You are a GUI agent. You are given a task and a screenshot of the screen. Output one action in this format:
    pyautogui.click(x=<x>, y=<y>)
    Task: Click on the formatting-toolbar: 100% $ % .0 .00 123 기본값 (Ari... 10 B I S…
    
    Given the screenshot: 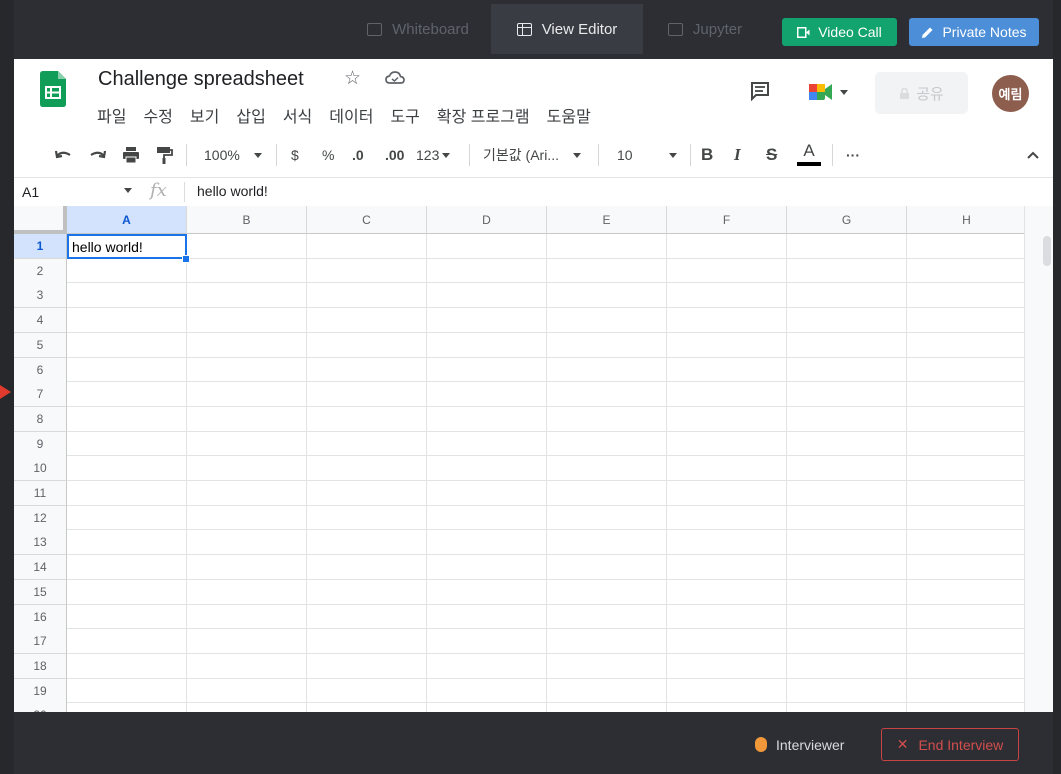 What is the action you would take?
    pyautogui.click(x=533, y=155)
    